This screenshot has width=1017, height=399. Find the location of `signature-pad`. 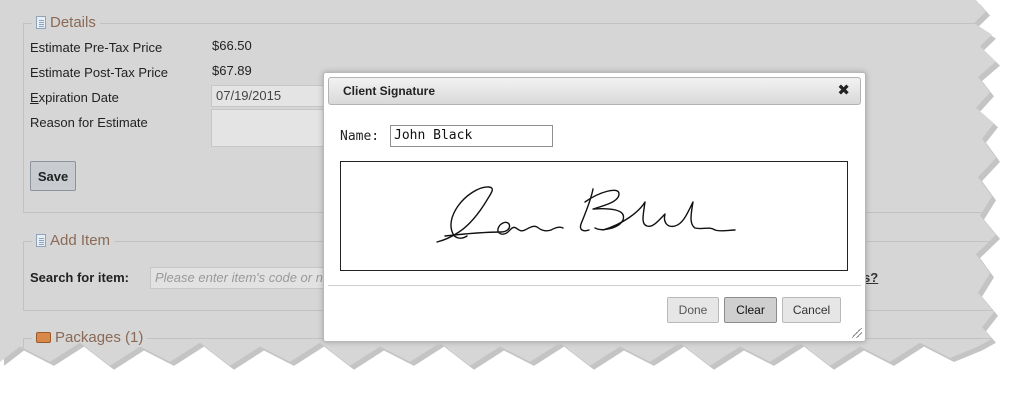

signature-pad is located at coordinates (594, 216).